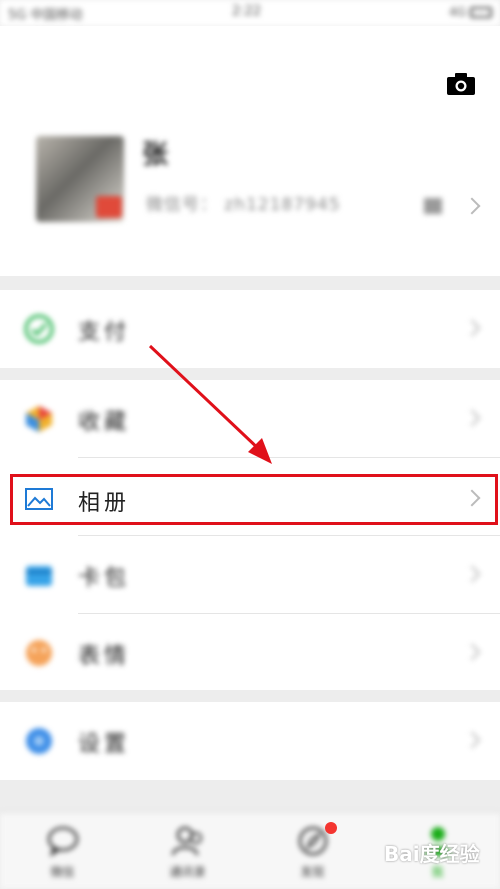 The width and height of the screenshot is (500, 889). What do you see at coordinates (104, 578) in the screenshot?
I see `menu-label-cards: 卡包` at bounding box center [104, 578].